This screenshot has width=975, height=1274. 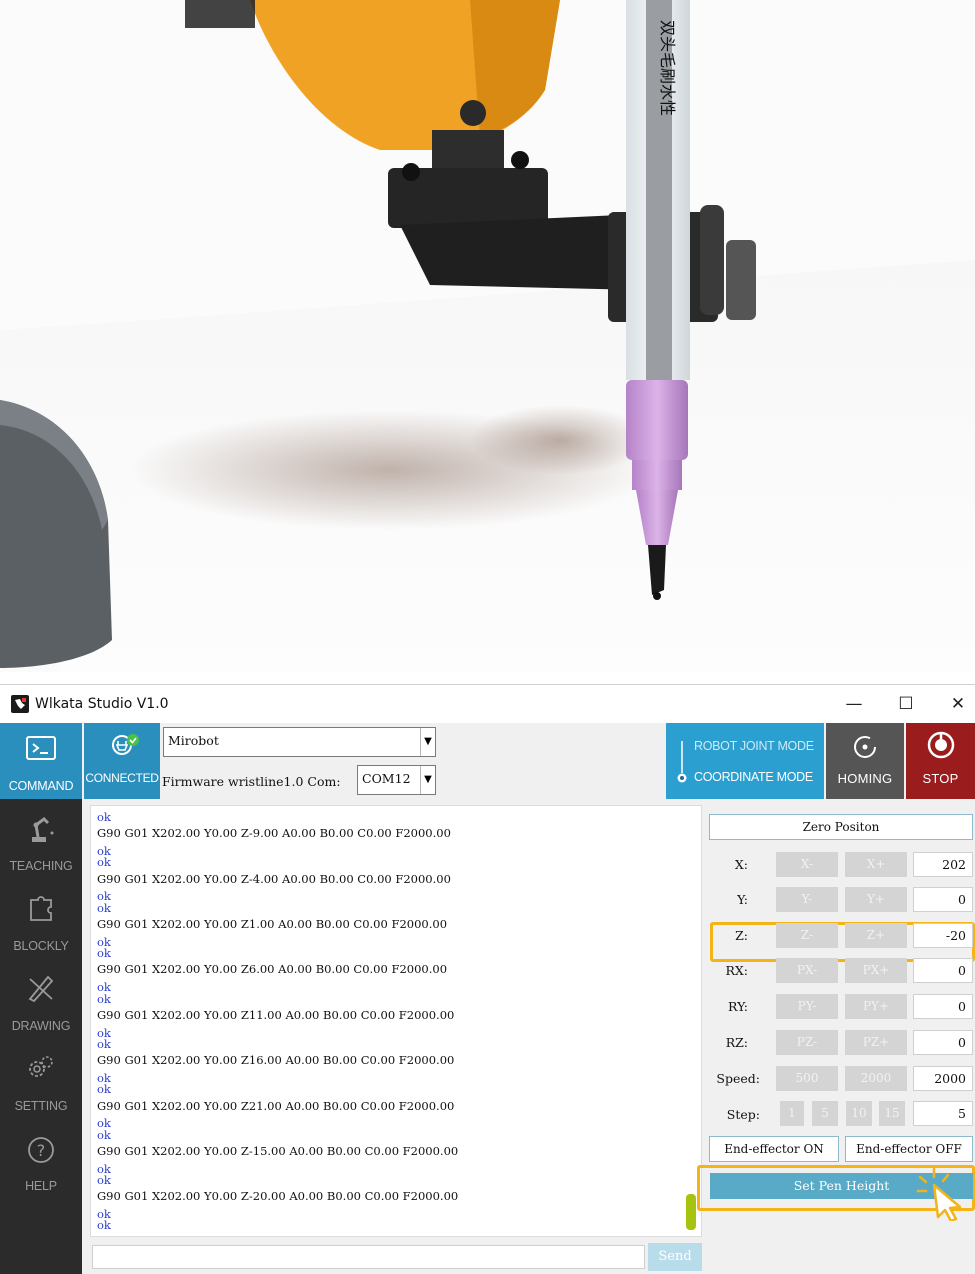 What do you see at coordinates (122, 761) in the screenshot?
I see `connected-button: CONNECTED` at bounding box center [122, 761].